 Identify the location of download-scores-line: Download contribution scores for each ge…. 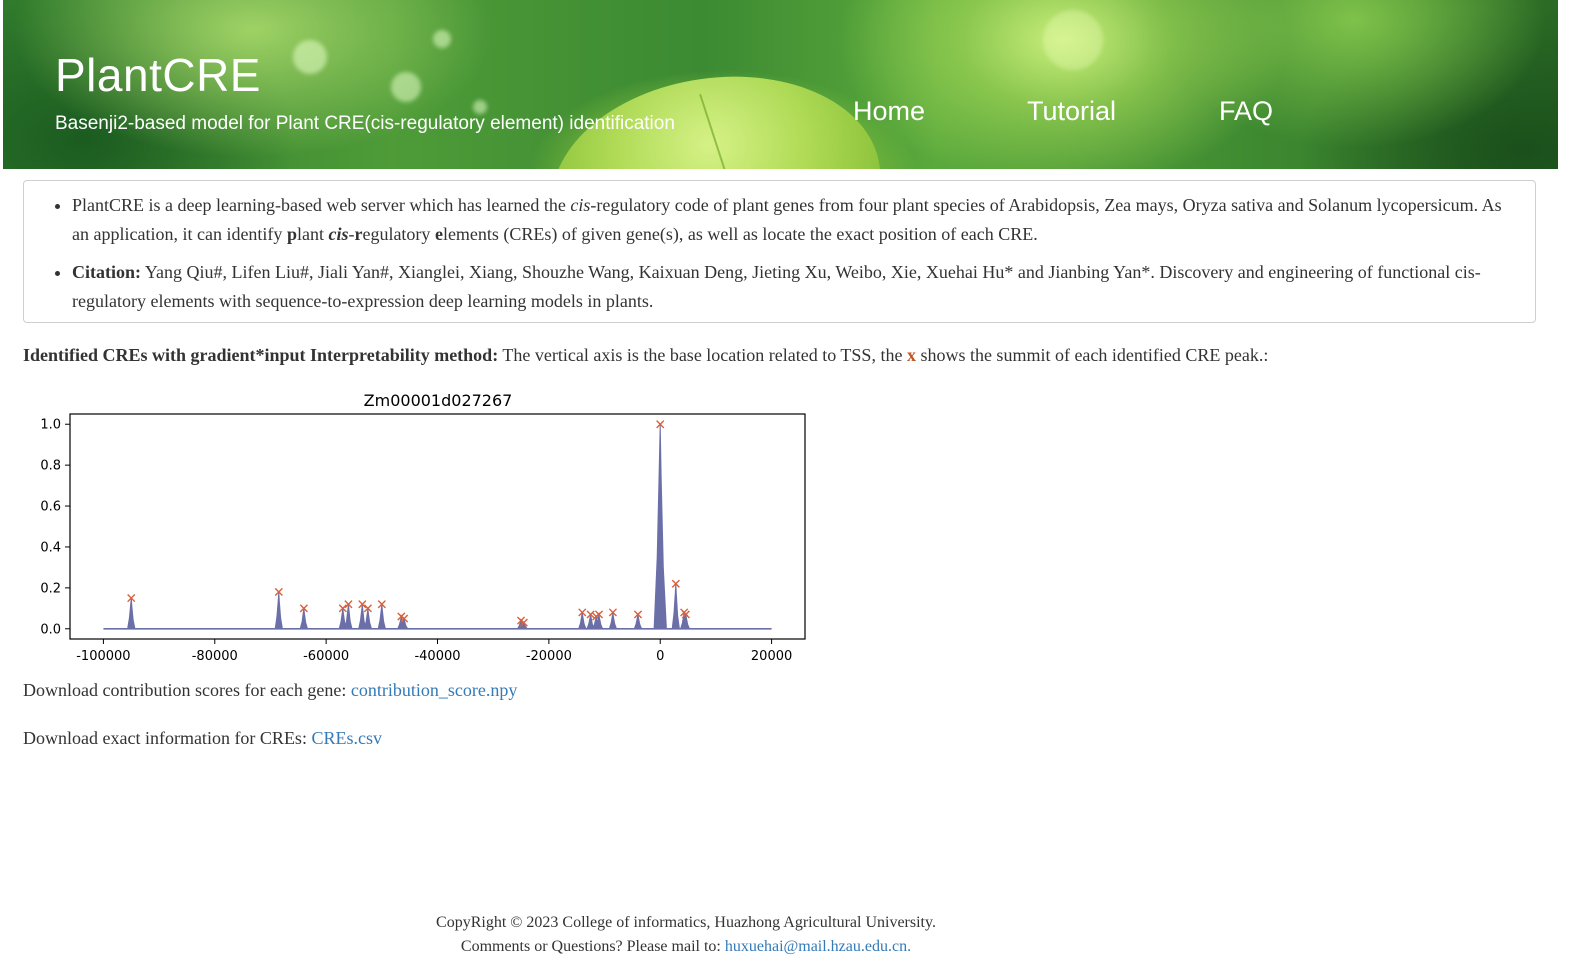
(270, 690).